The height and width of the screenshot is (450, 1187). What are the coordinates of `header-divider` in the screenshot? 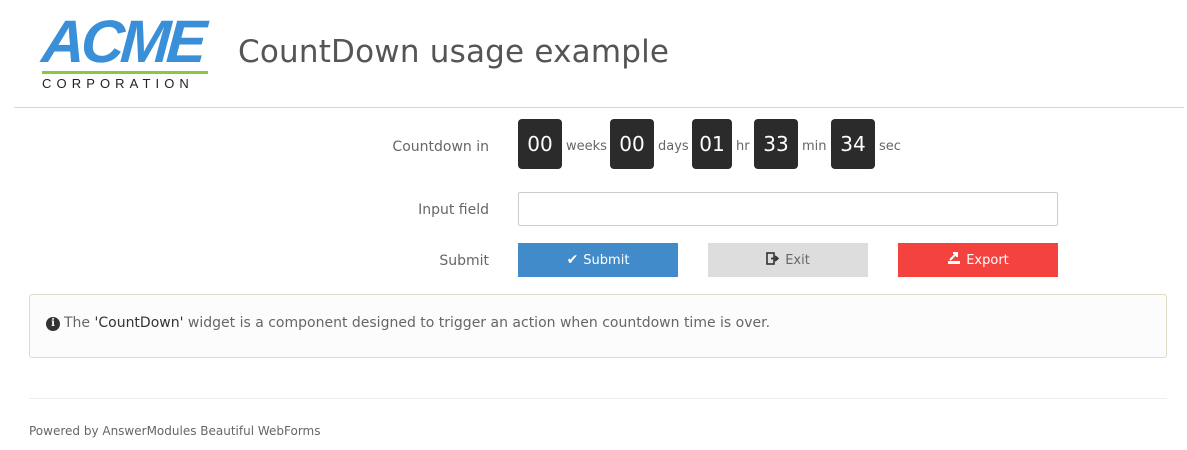 It's located at (599, 107).